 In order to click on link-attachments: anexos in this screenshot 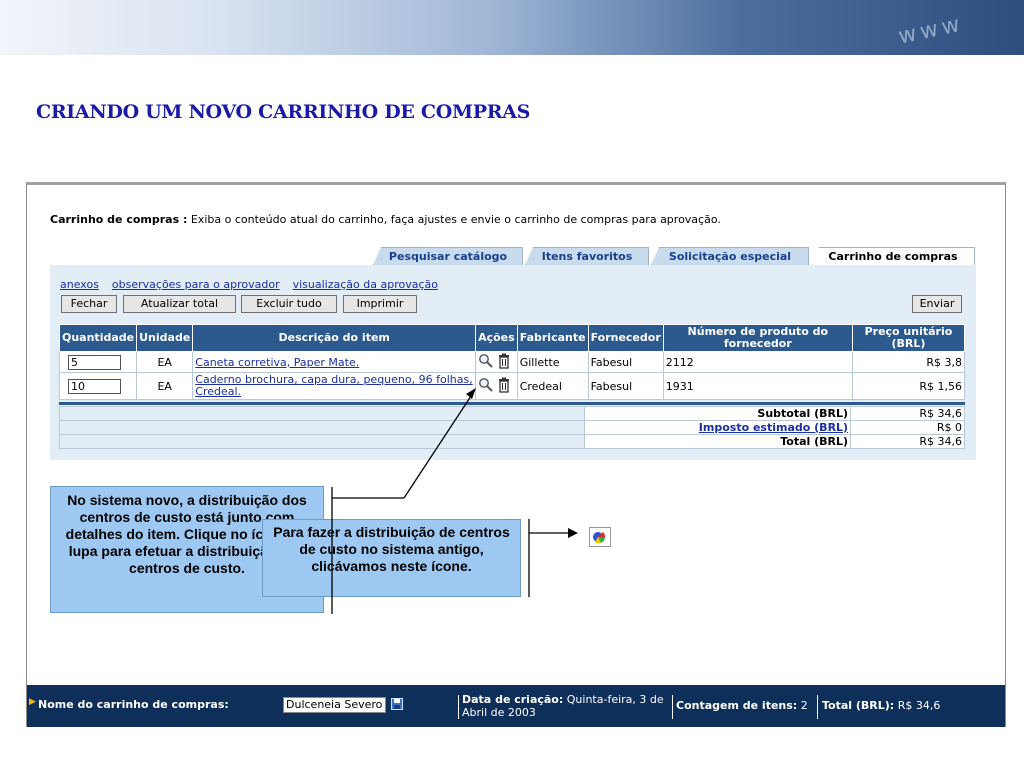, I will do `click(79, 284)`.